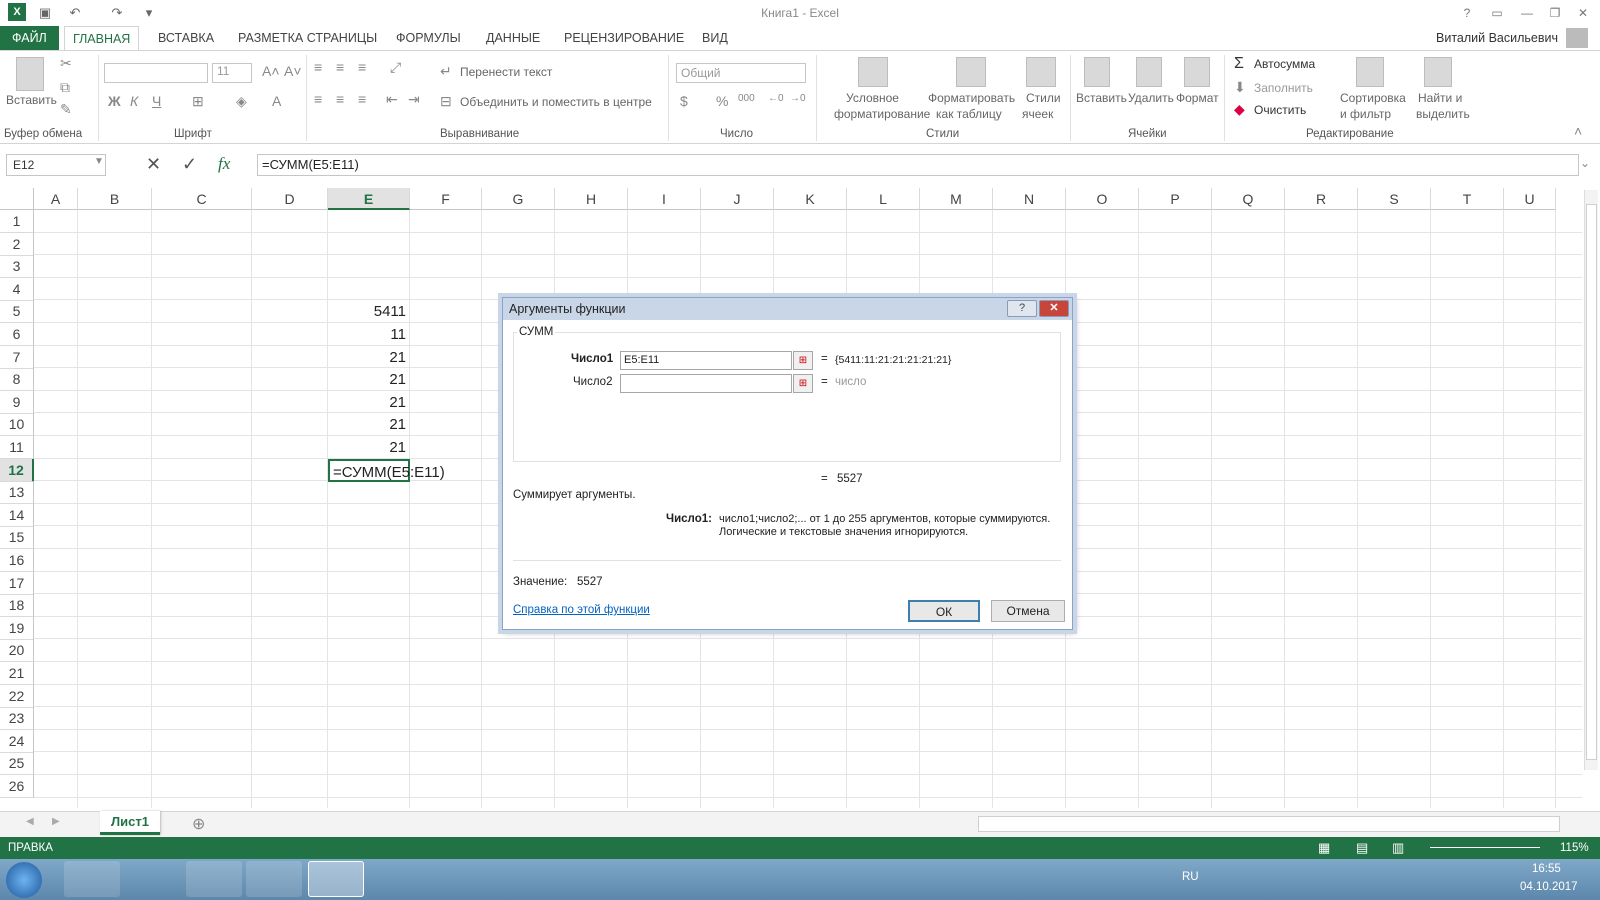  What do you see at coordinates (318, 67) in the screenshot?
I see `align-top-icon: ≡` at bounding box center [318, 67].